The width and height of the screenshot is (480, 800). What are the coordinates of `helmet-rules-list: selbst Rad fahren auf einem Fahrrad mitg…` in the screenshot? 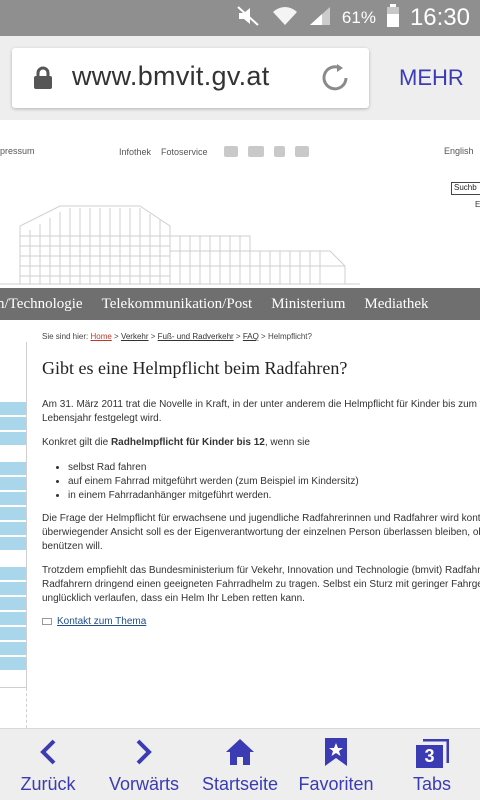 It's located at (274, 482).